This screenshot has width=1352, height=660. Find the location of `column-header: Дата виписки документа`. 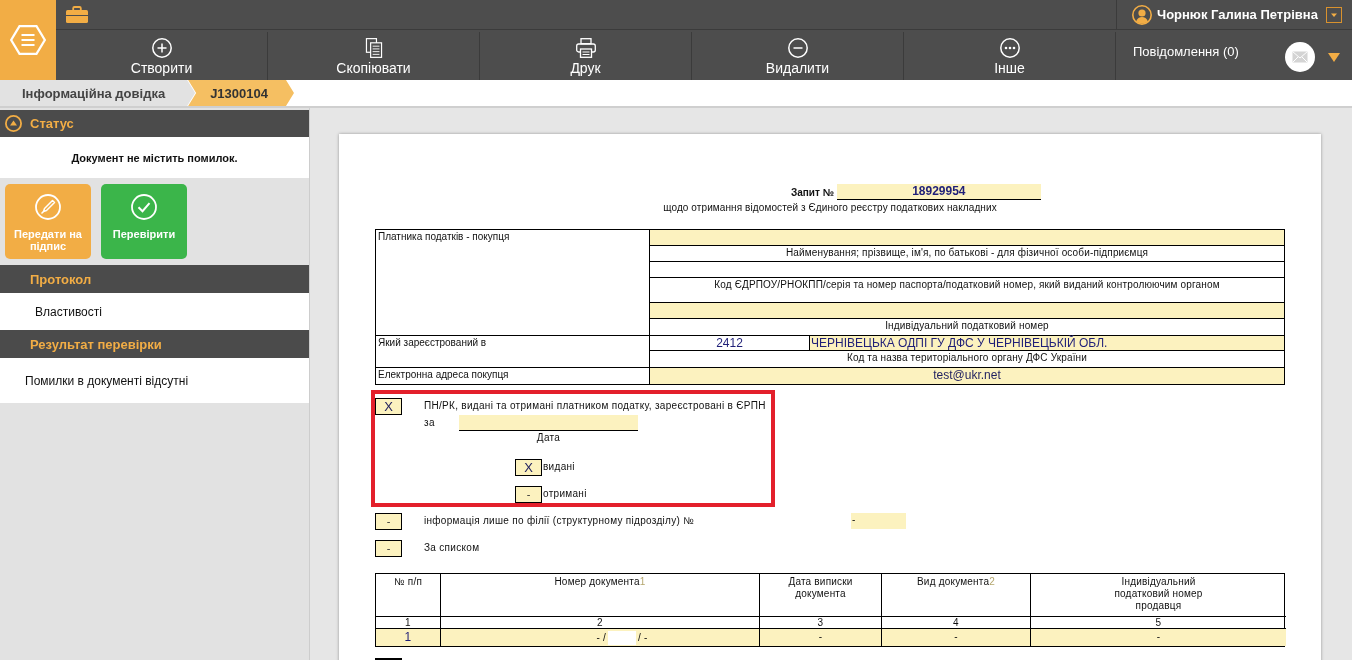

column-header: Дата виписки документа is located at coordinates (820, 588).